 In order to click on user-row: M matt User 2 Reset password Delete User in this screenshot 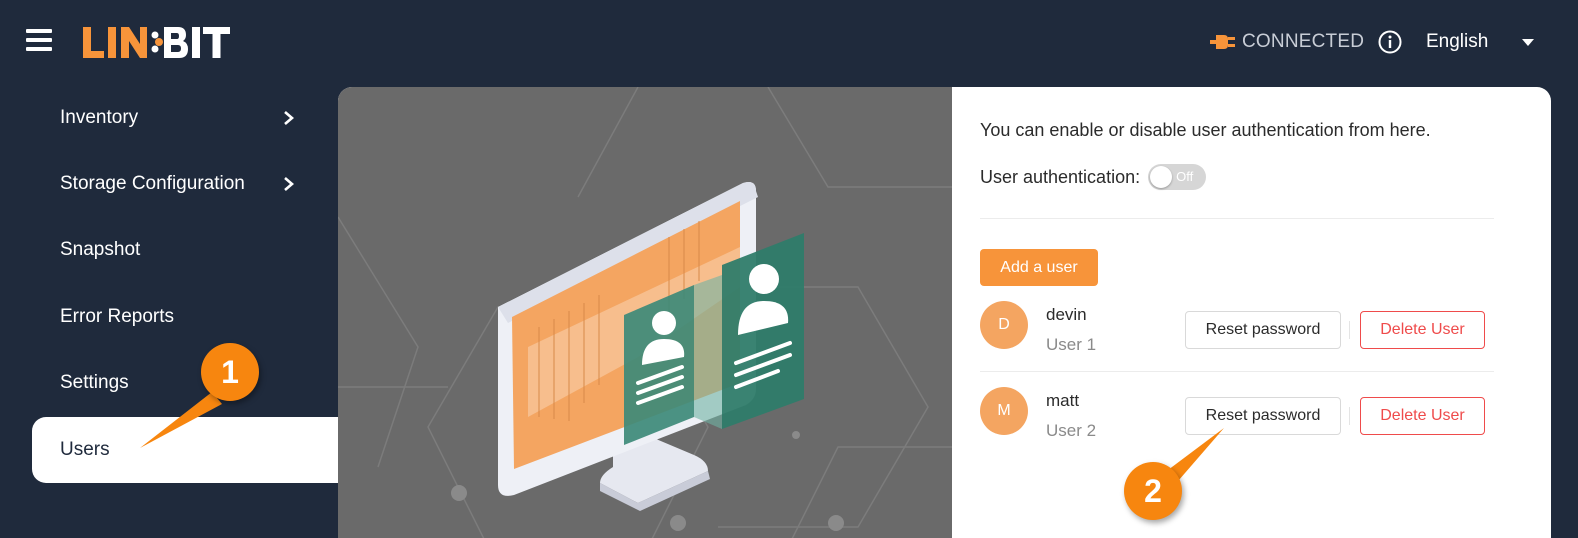, I will do `click(1237, 422)`.